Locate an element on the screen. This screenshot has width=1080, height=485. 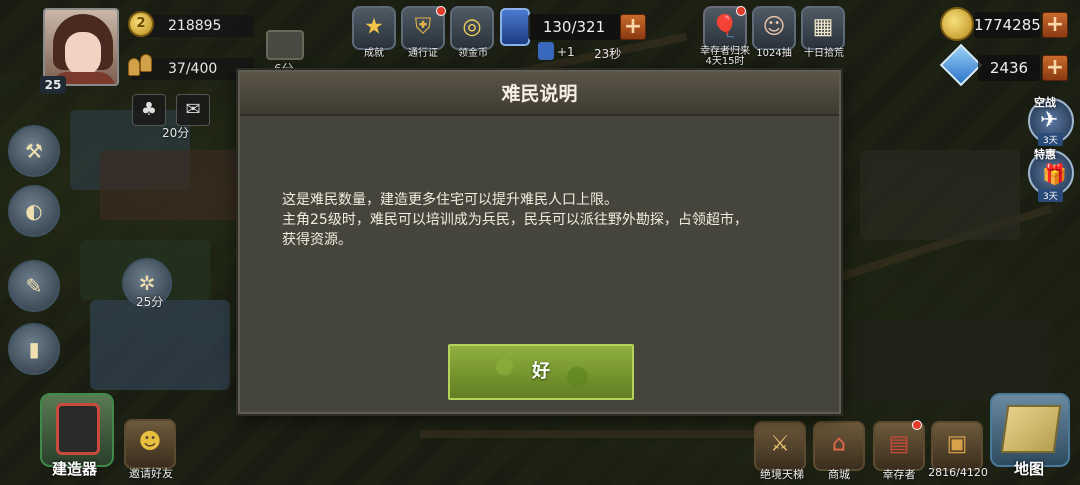
coin-value: 218895 is located at coordinates (195, 26).